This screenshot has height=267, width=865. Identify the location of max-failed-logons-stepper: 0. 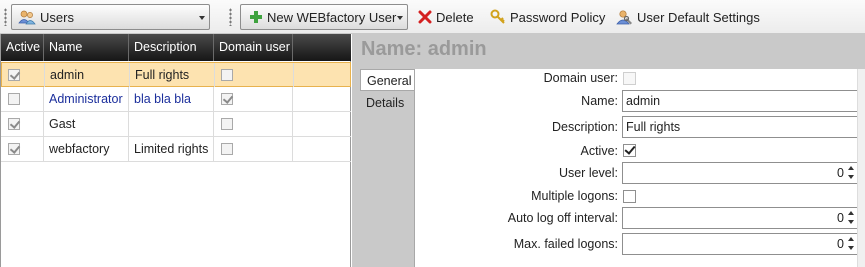
(740, 244).